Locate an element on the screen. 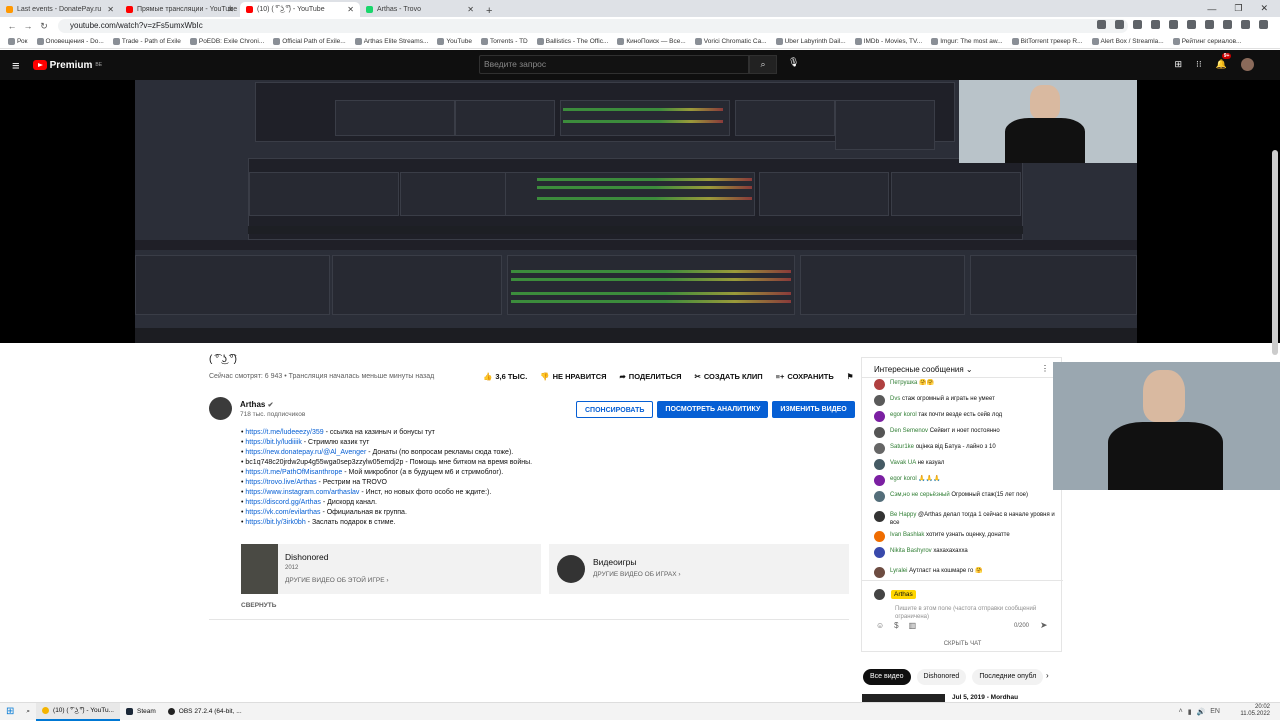 The width and height of the screenshot is (1280, 721). back-icon: ← is located at coordinates (12, 26).